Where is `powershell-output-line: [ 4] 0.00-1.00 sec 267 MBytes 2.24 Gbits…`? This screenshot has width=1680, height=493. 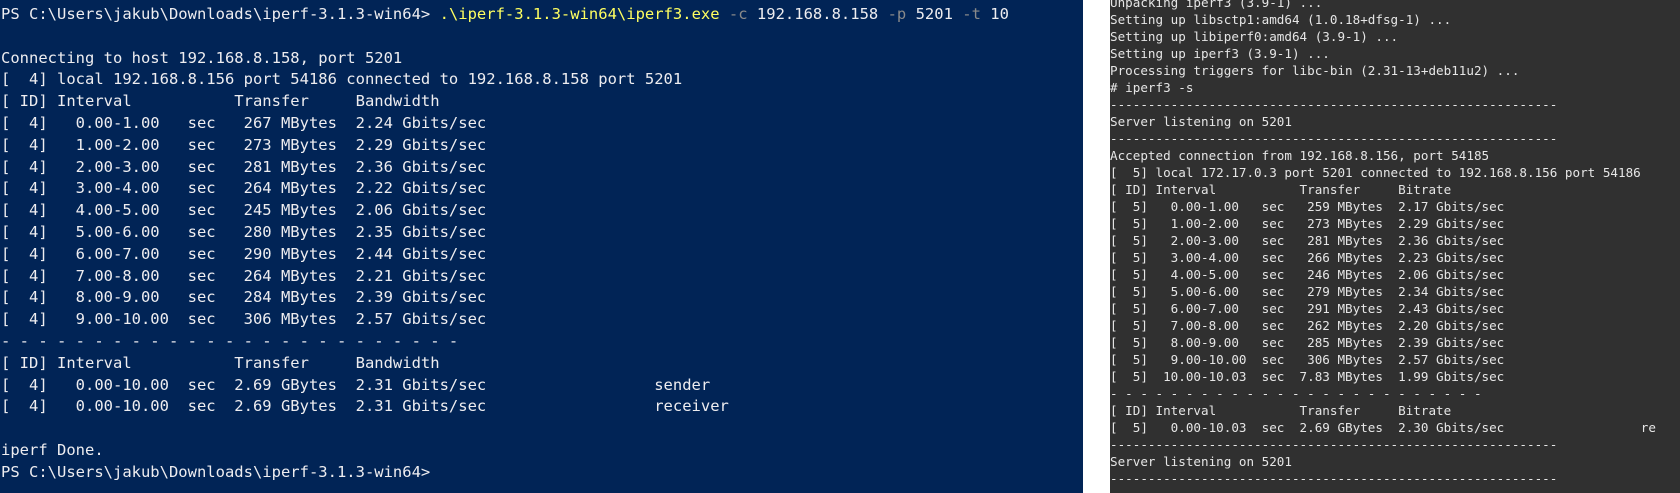
powershell-output-line: [ 4] 0.00-1.00 sec 267 MBytes 2.24 Gbits… is located at coordinates (244, 122).